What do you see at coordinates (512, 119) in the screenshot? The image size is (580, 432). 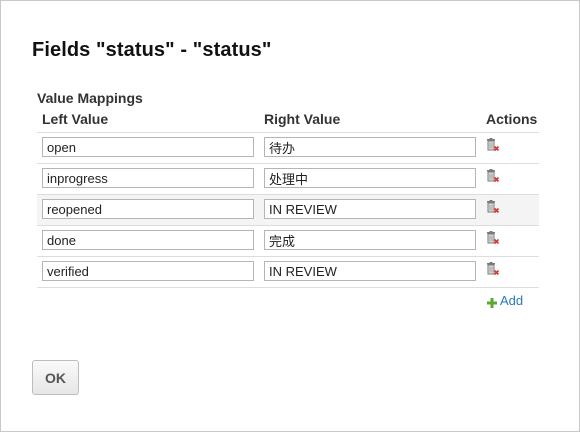 I see `actions-header: Actions` at bounding box center [512, 119].